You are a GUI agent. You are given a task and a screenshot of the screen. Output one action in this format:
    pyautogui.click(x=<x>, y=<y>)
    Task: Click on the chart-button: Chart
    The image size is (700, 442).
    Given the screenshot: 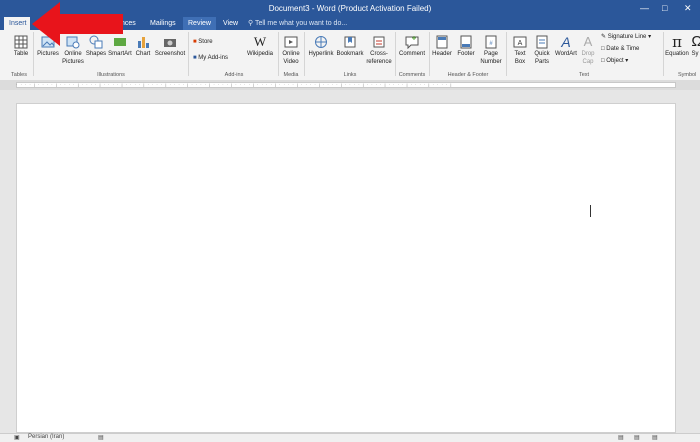 What is the action you would take?
    pyautogui.click(x=143, y=45)
    